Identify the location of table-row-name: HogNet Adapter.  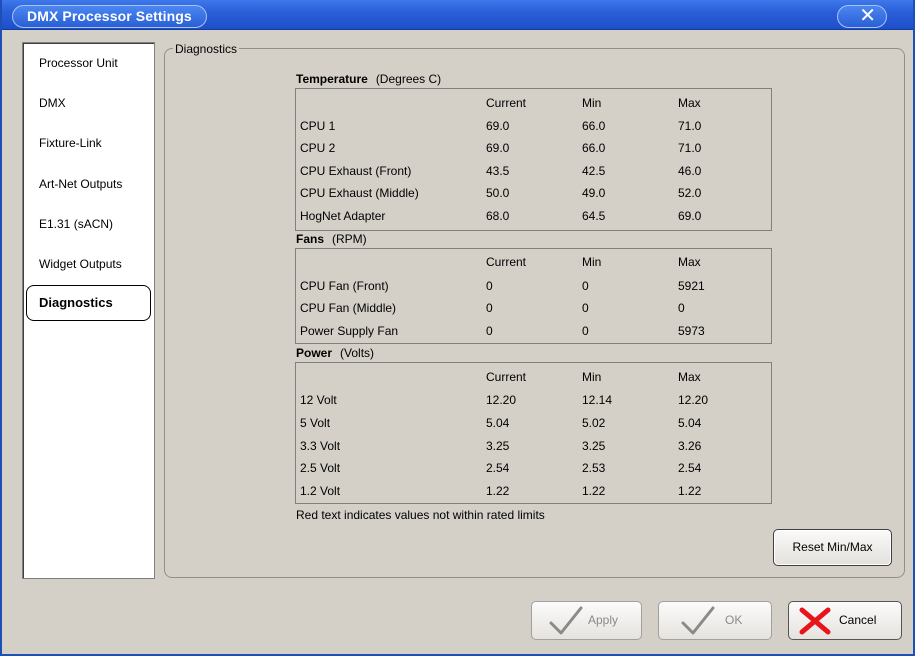
(343, 216).